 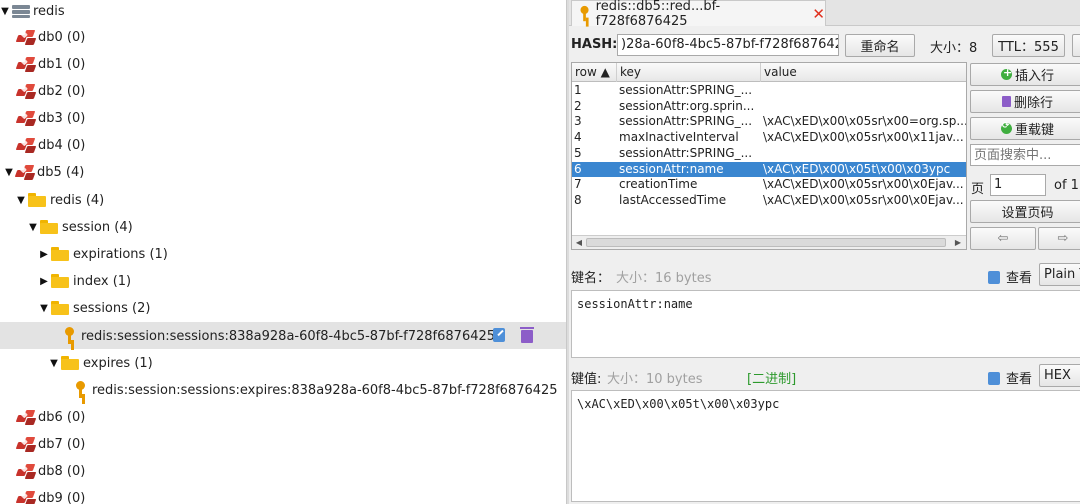 I want to click on folder-count: (4), so click(x=95, y=200).